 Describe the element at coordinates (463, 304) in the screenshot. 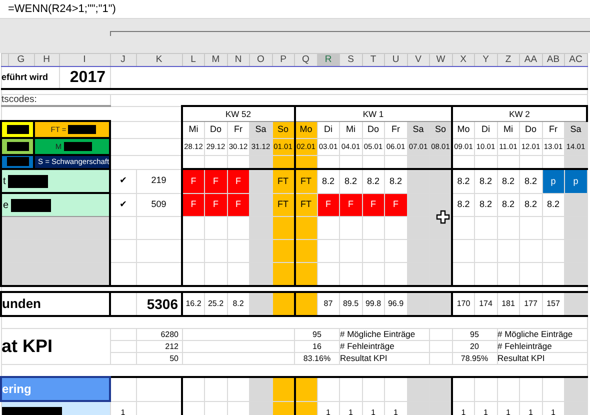

I see `day-cell: 170` at that location.